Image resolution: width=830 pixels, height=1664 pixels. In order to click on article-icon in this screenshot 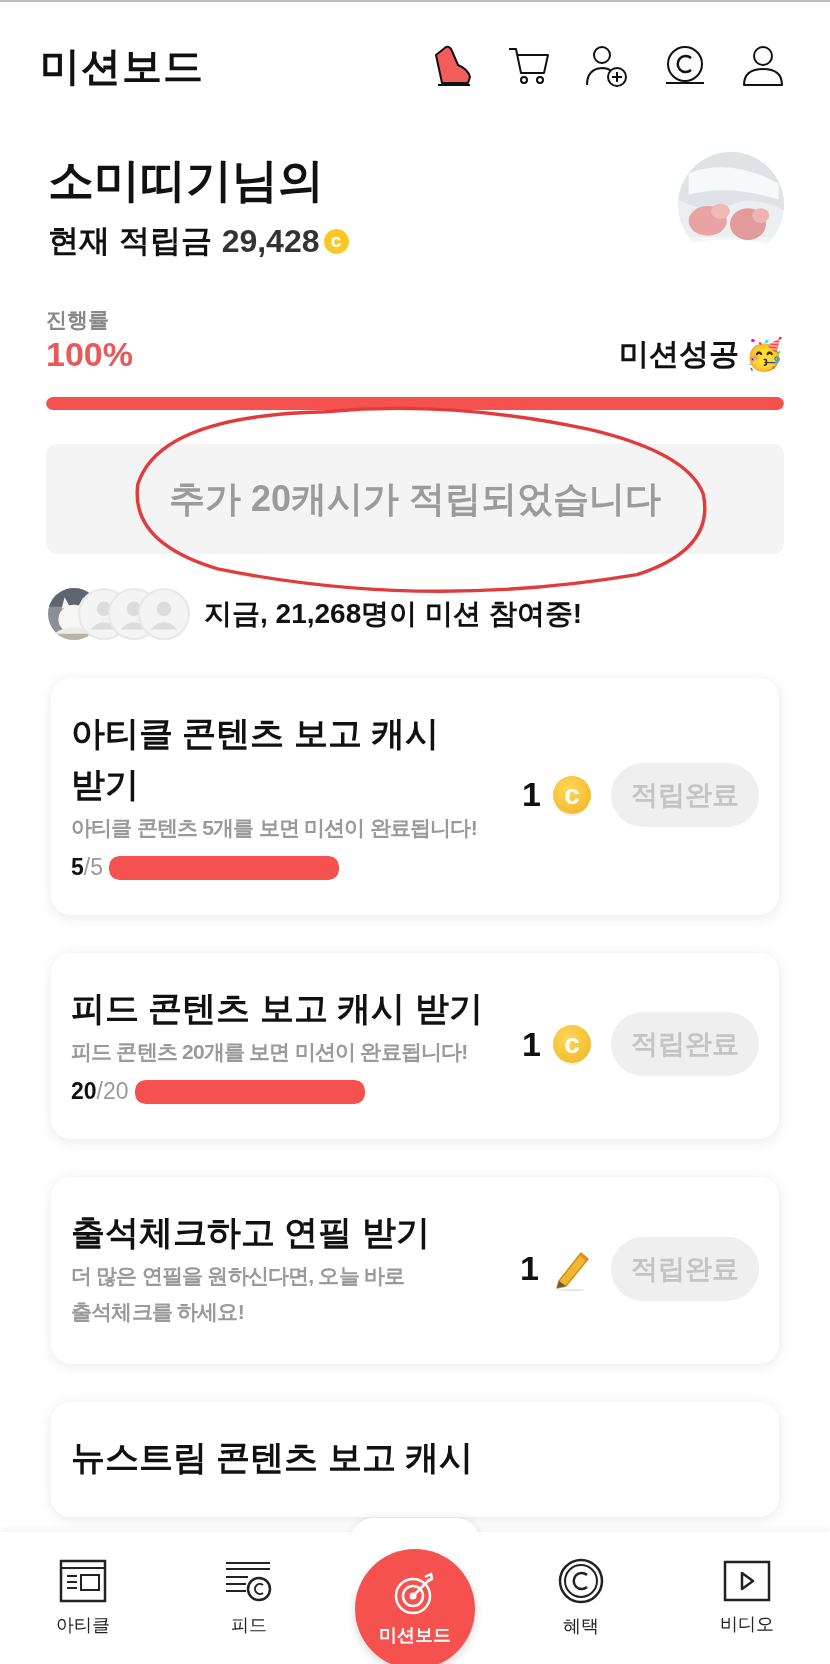, I will do `click(83, 1581)`.